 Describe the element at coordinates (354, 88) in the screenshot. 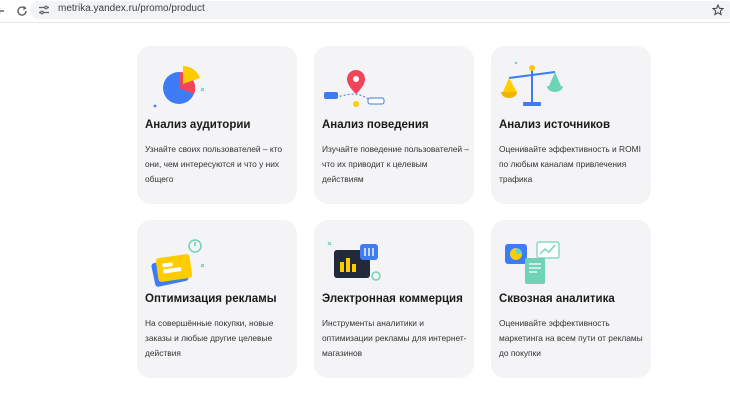

I see `map-pin-path-icon` at that location.